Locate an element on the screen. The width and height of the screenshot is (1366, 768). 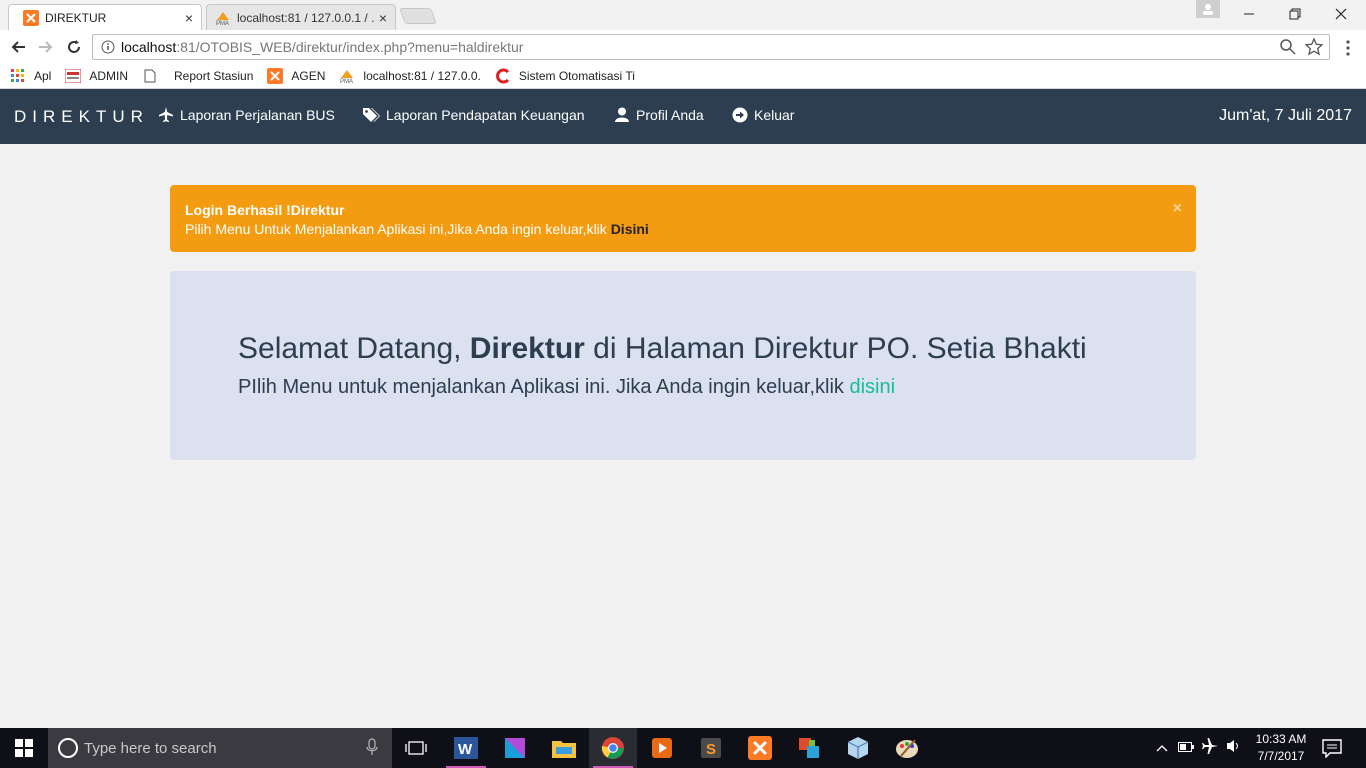
chevron-up-icon is located at coordinates (1162, 748).